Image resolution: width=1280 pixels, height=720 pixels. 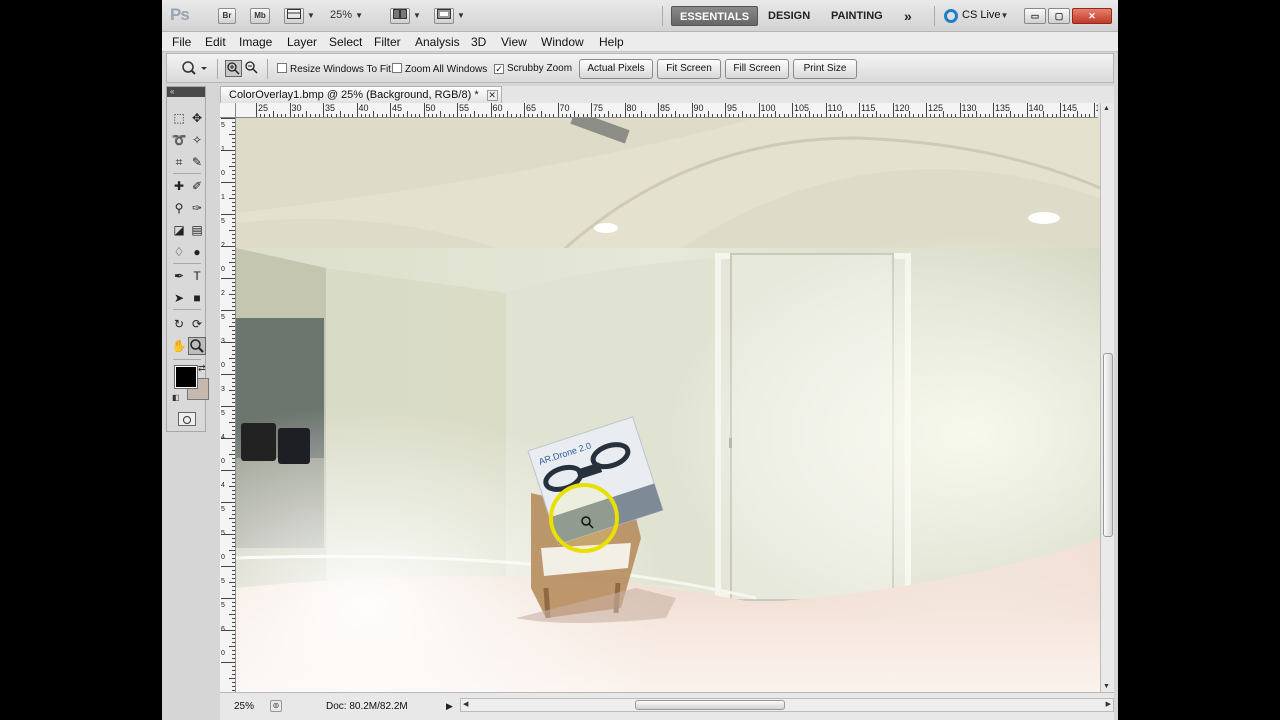 What do you see at coordinates (397, 108) in the screenshot?
I see `ruler-label: 45` at bounding box center [397, 108].